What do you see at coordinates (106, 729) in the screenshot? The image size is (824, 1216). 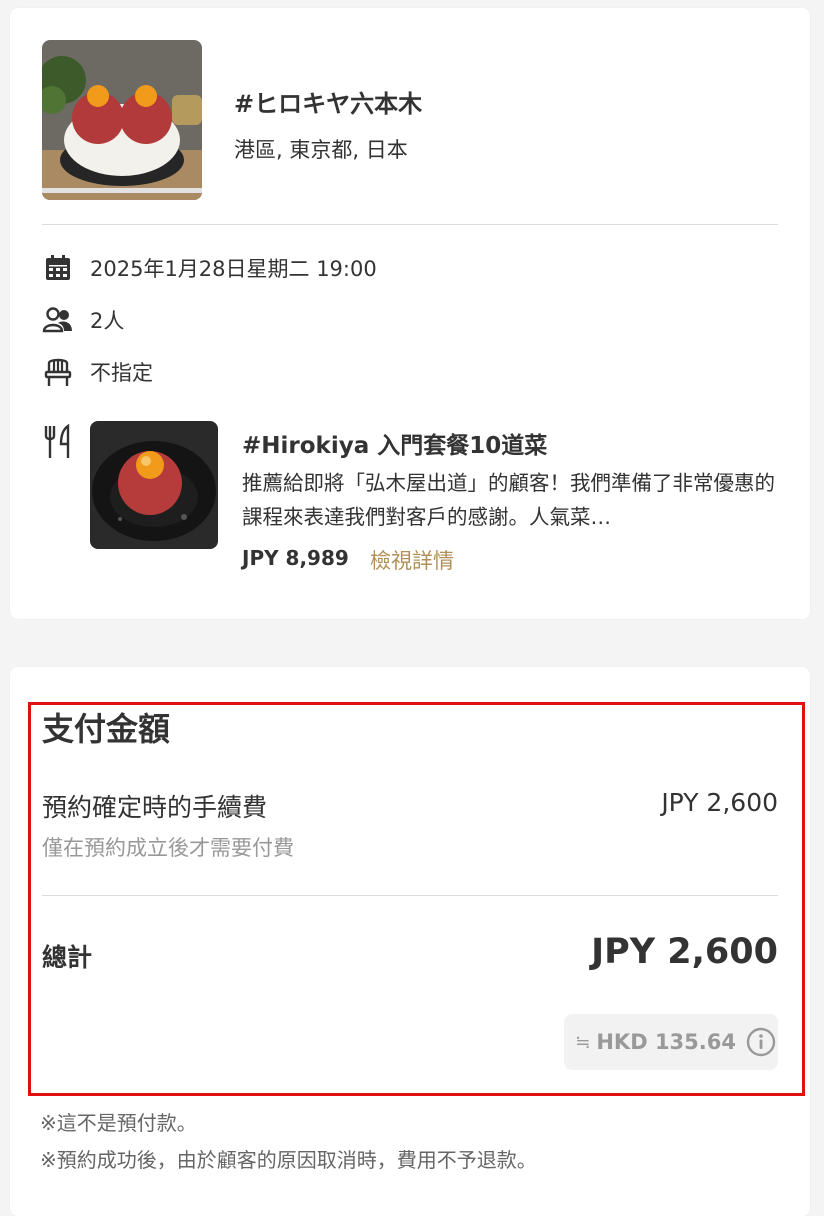 I see `payment-title: 支付金額` at bounding box center [106, 729].